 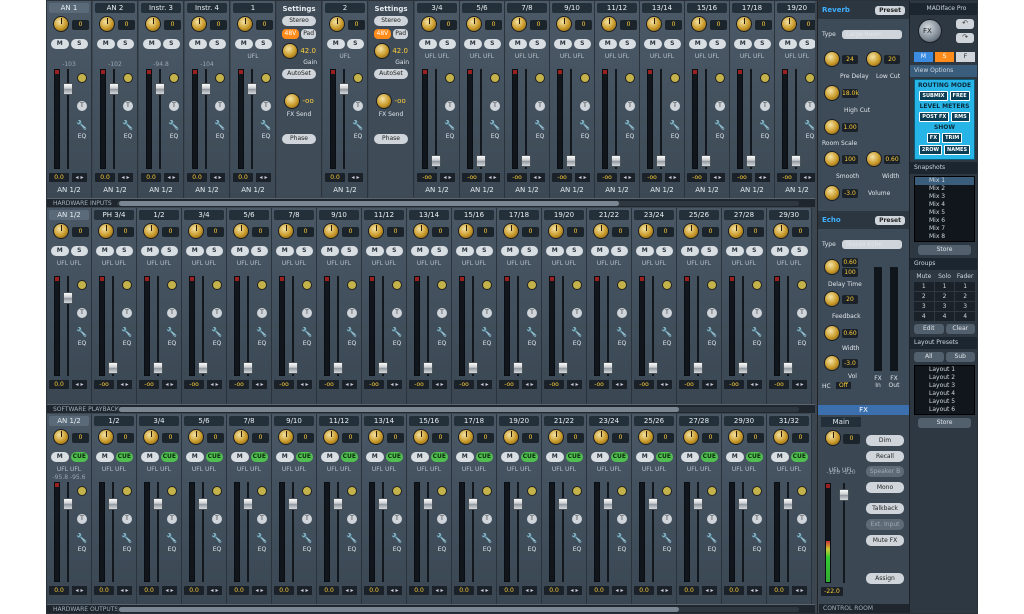 I want to click on stereo-button: Stereo, so click(x=299, y=21).